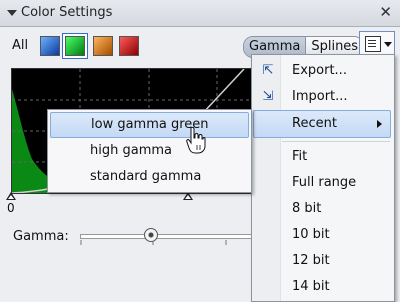  What do you see at coordinates (373, 44) in the screenshot?
I see `list-icon` at bounding box center [373, 44].